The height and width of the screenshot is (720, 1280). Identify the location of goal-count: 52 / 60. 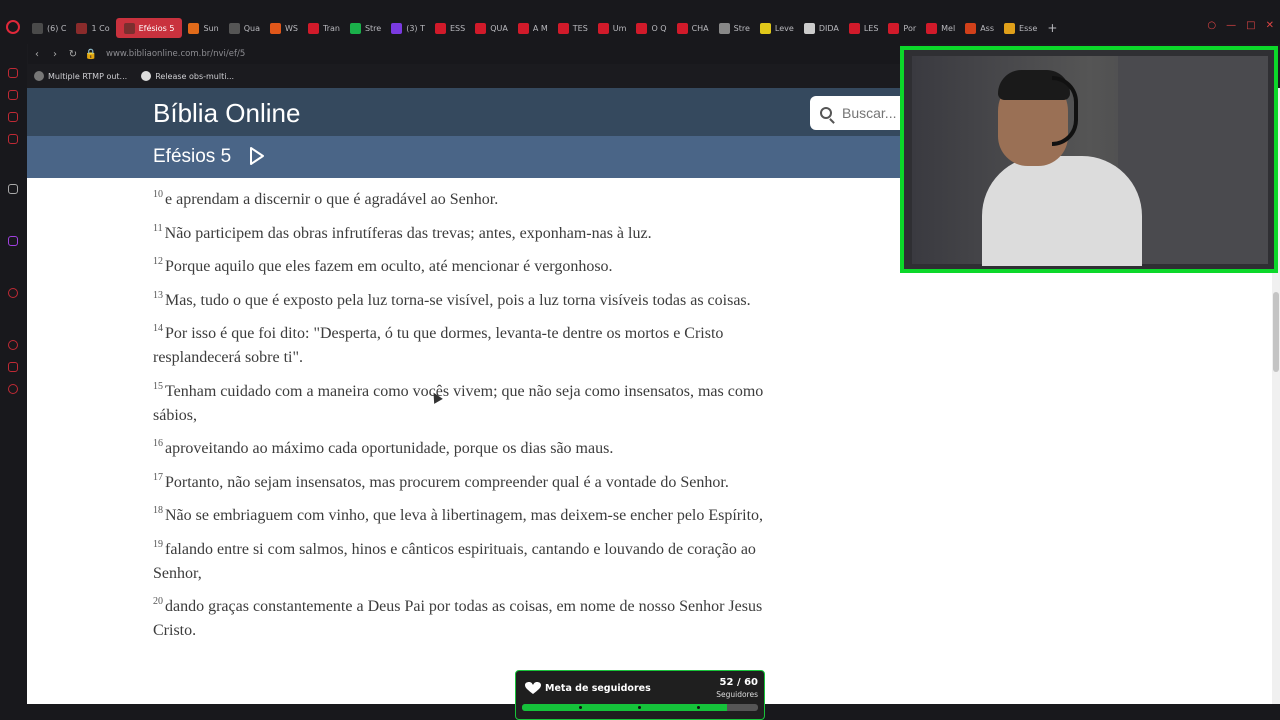
(738, 682).